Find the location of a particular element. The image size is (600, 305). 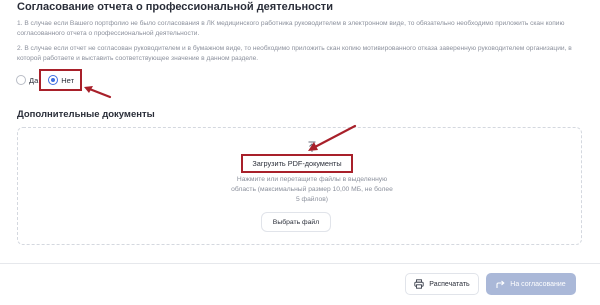

send-for-approval-button: На согласование is located at coordinates (531, 284).